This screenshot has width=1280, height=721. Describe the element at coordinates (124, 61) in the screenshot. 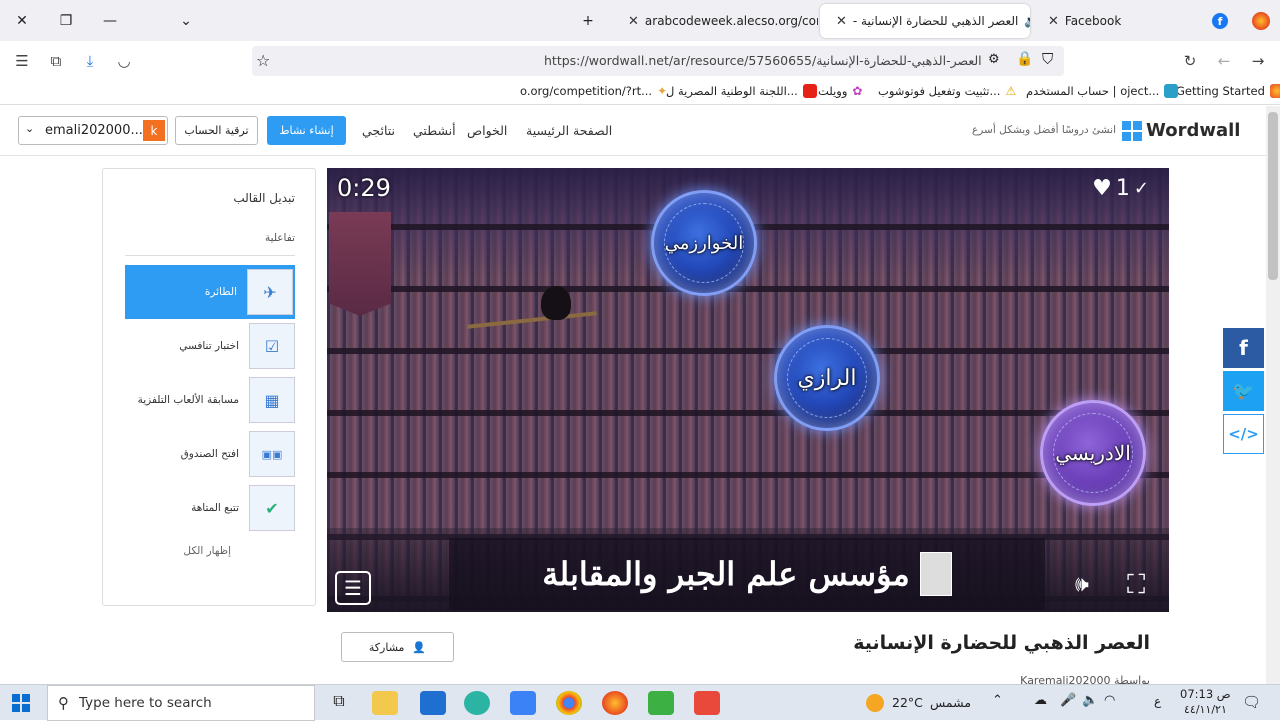

I see `pocket-icon: ◡` at that location.